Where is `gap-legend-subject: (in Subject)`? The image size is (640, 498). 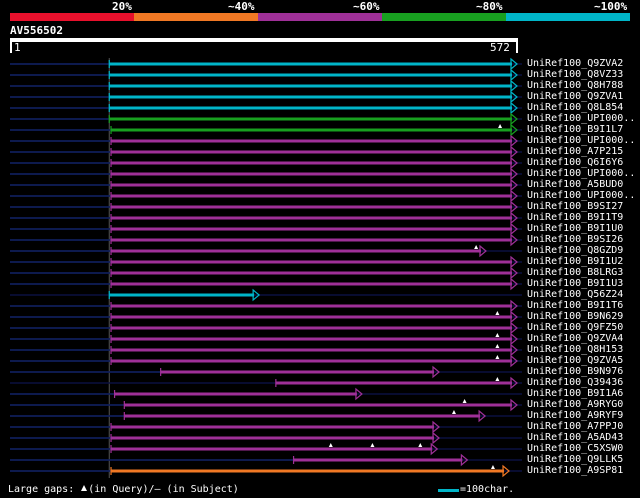 gap-legend-subject: (in Subject) is located at coordinates (199, 489).